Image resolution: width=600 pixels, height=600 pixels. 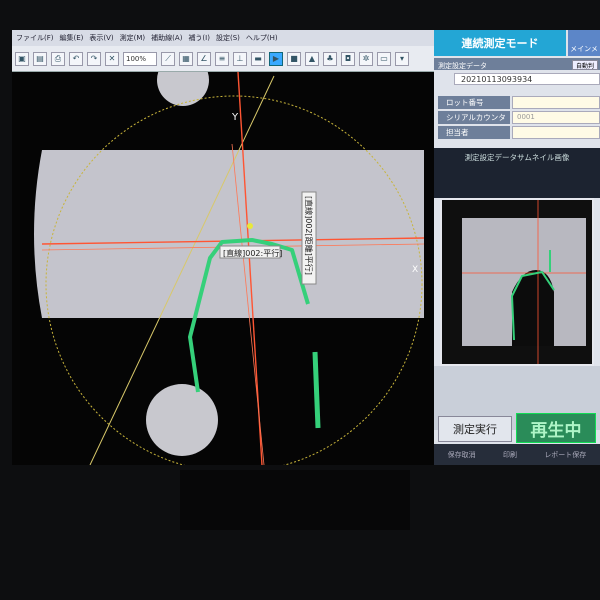 I want to click on undo-icon: ↶, so click(x=76, y=58).